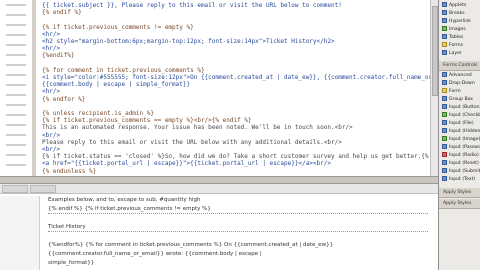 This screenshot has height=270, width=480. What do you see at coordinates (238, 227) in the screenshot?
I see `preview-line: Ticket History` at bounding box center [238, 227].